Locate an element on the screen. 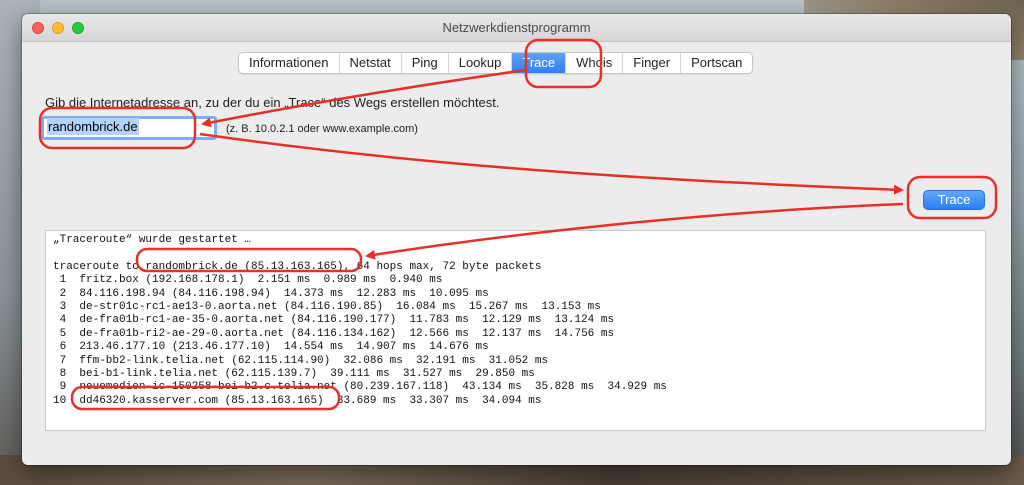 The image size is (1024, 485). tab-lookup: Lookup is located at coordinates (481, 63).